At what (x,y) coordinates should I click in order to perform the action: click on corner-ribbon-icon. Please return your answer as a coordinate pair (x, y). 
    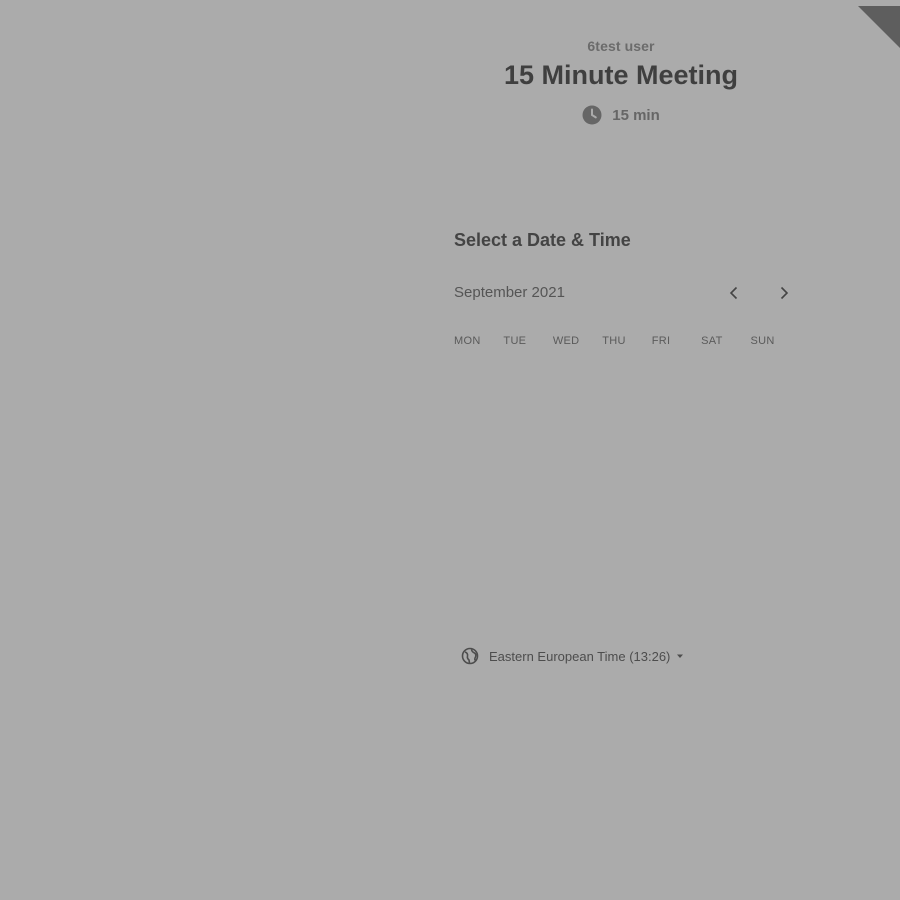
    Looking at the image, I should click on (879, 27).